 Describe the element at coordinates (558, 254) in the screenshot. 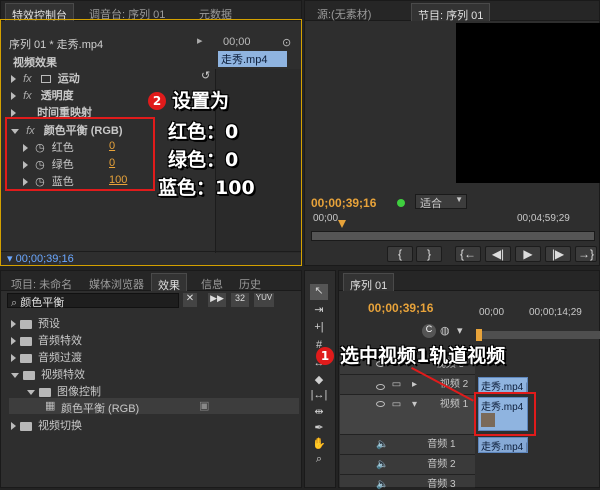

I see `step-forward-button: |▶` at that location.